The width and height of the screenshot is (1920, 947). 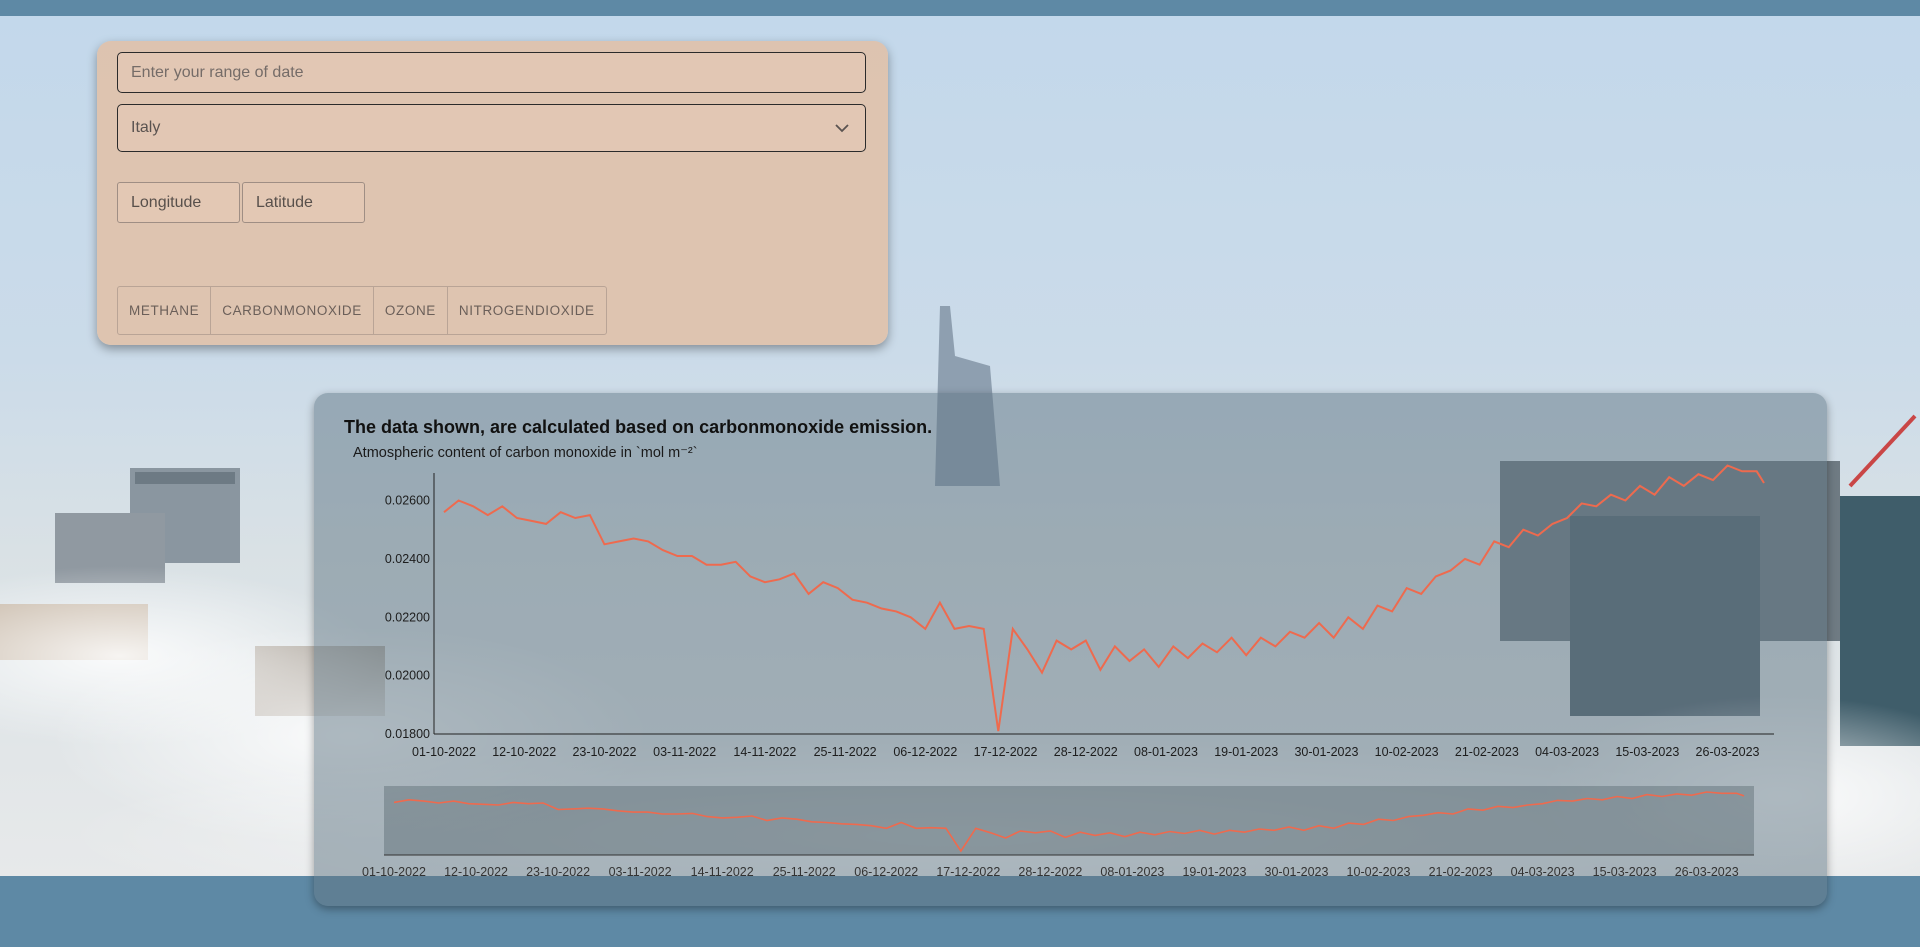 What do you see at coordinates (640, 872) in the screenshot?
I see `navigator-tick-label: 03-11-2022` at bounding box center [640, 872].